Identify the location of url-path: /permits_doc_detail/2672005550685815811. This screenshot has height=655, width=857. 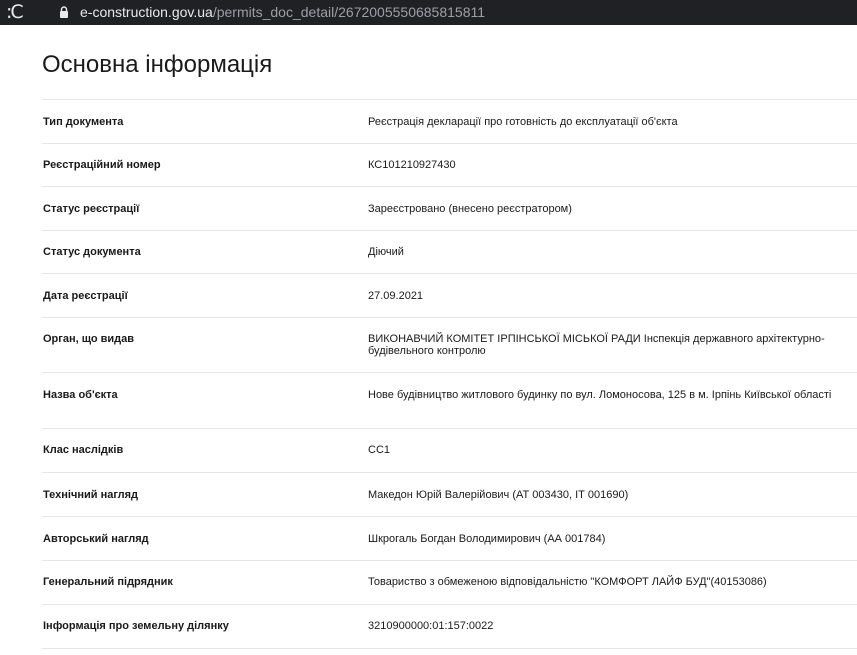
(349, 12).